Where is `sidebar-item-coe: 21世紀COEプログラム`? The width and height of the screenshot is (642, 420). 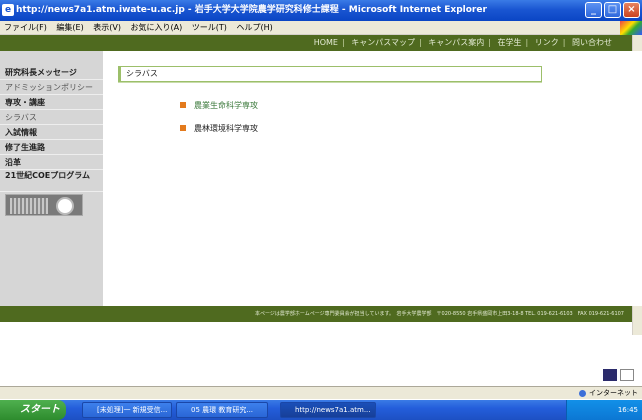 sidebar-item-coe: 21世紀COEプログラム is located at coordinates (51, 181).